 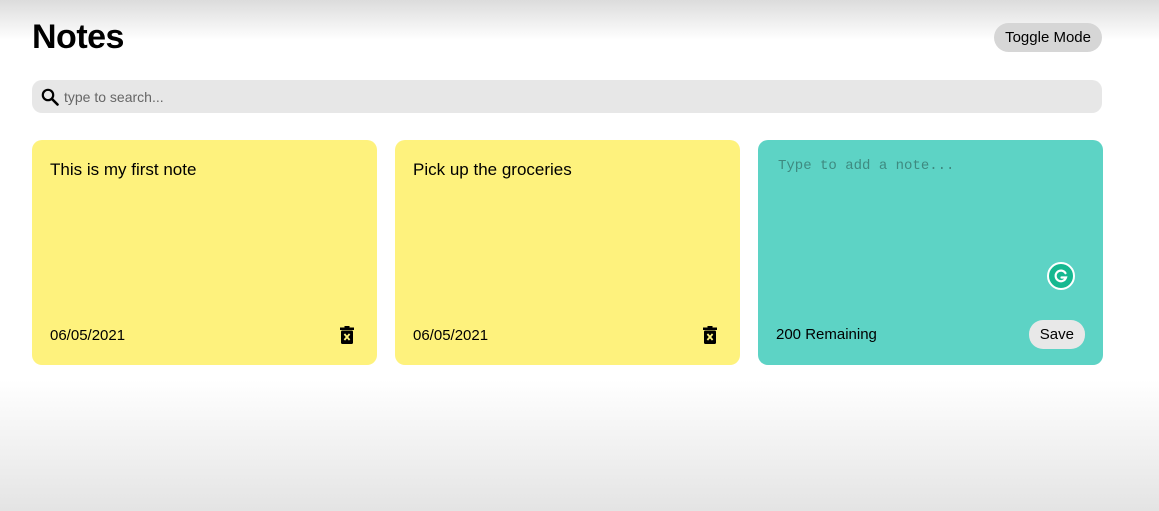 I want to click on grammarly-icon, so click(x=1061, y=276).